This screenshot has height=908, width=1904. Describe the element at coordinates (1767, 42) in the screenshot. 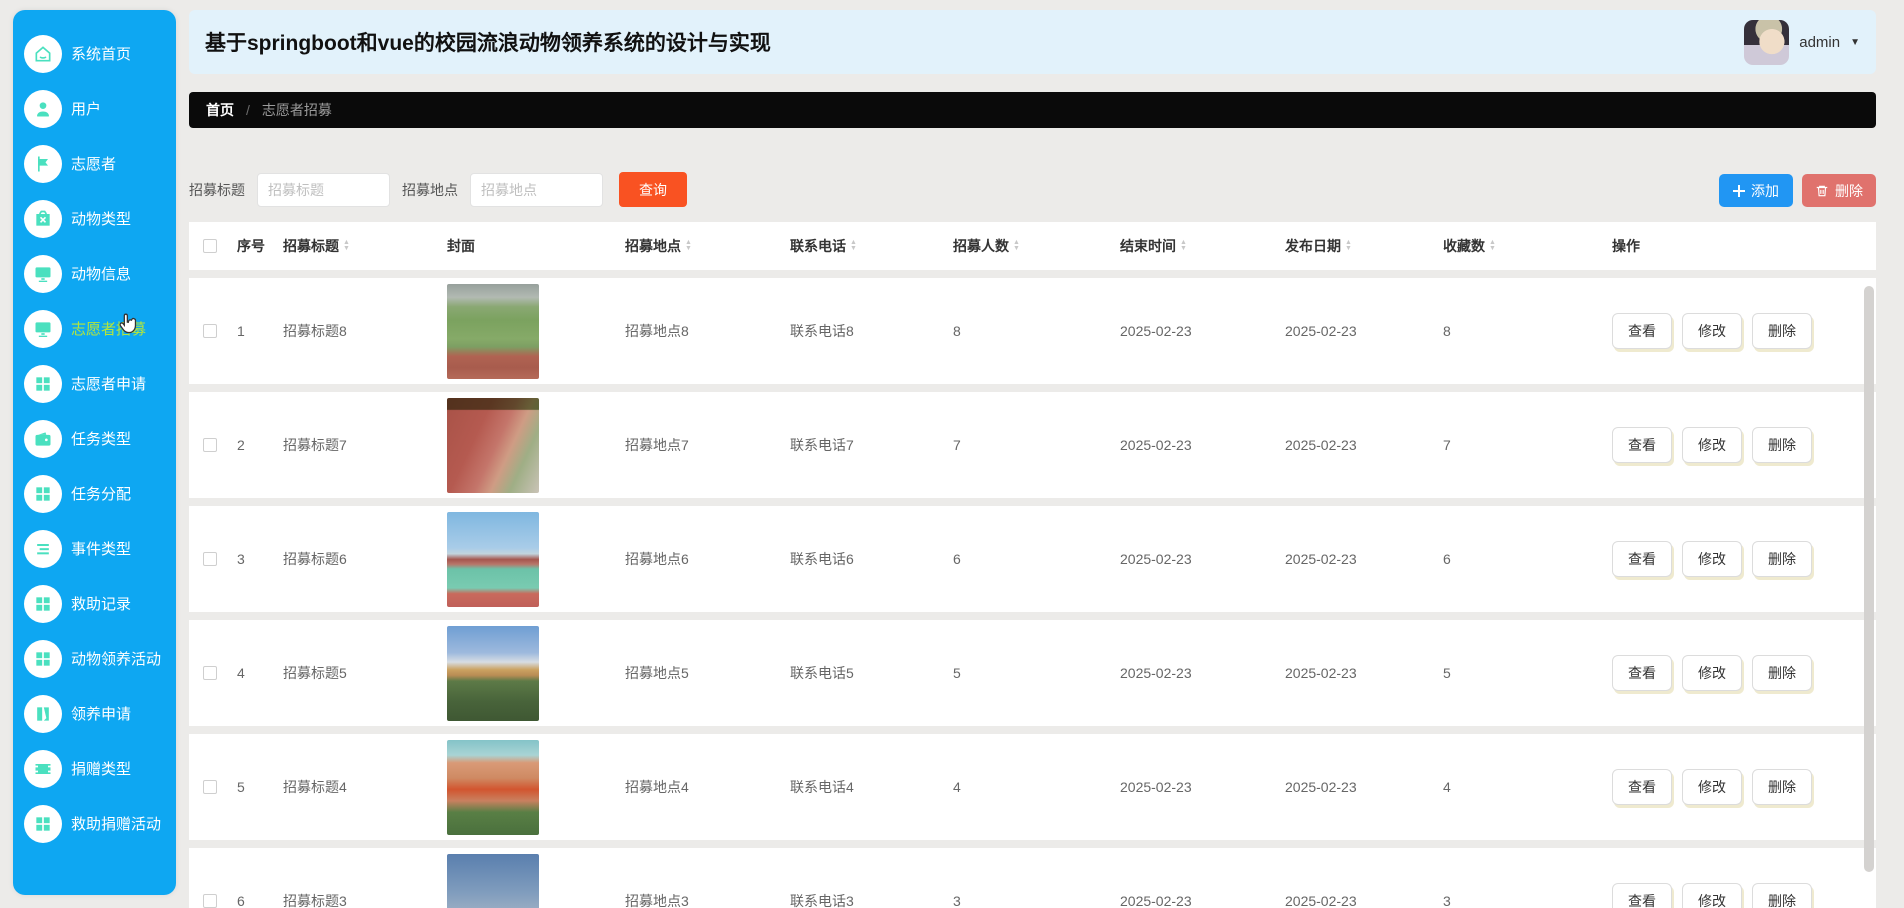

I see `avatar` at that location.